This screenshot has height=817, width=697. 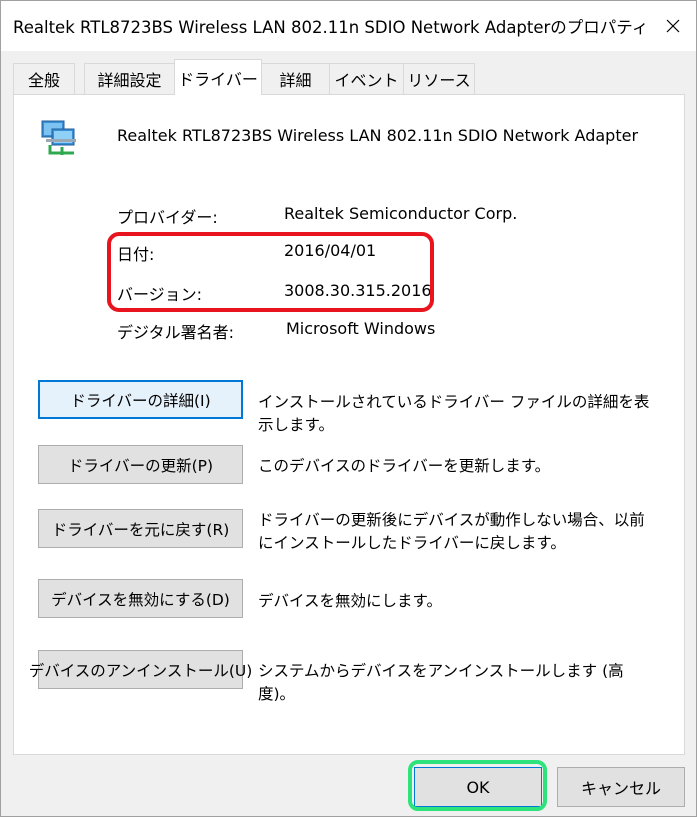 I want to click on update-driver-description: このデバイスのドライバーを更新します。, so click(x=404, y=466).